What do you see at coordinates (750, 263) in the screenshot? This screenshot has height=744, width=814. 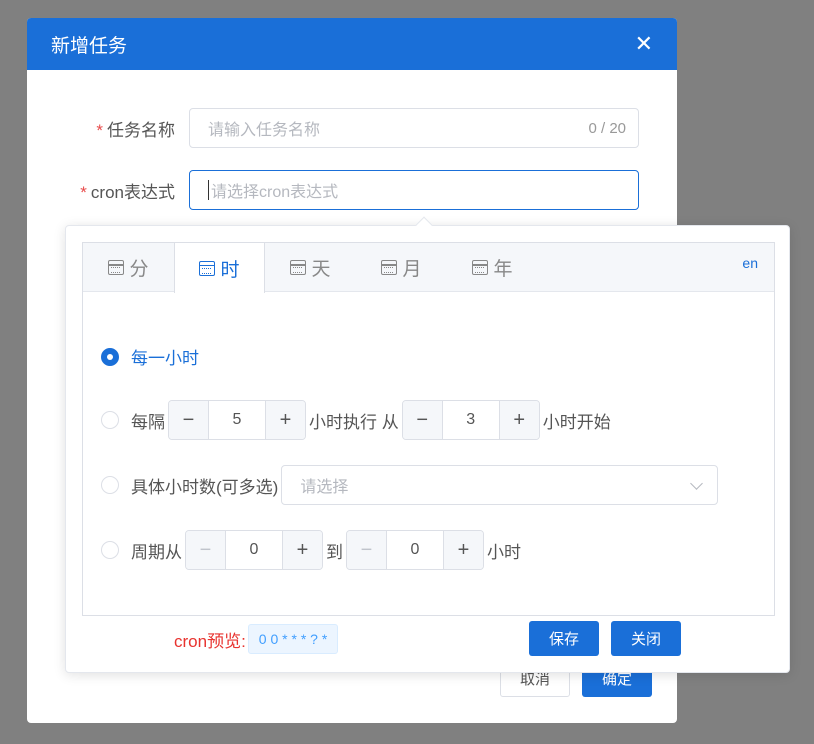 I see `language-toggle: en` at bounding box center [750, 263].